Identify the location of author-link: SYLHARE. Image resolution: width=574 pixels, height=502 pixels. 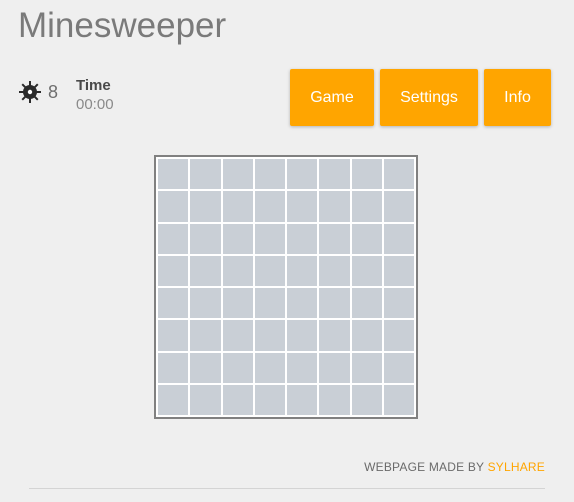
(516, 467).